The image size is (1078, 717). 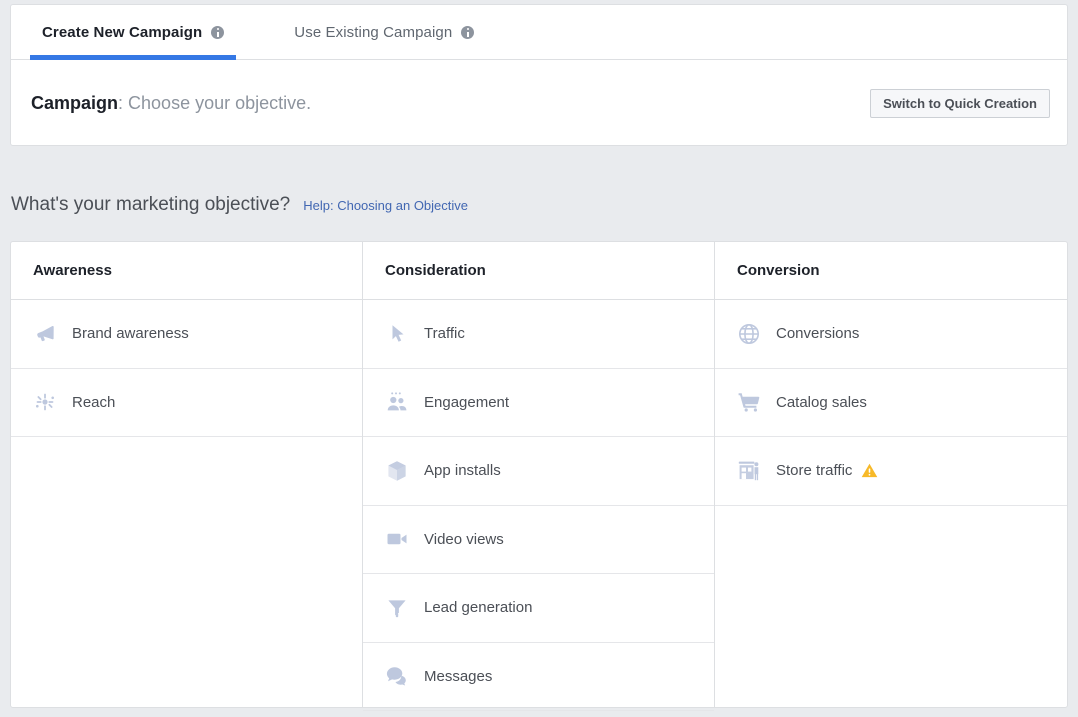 I want to click on objective-label: Conversions, so click(x=818, y=334).